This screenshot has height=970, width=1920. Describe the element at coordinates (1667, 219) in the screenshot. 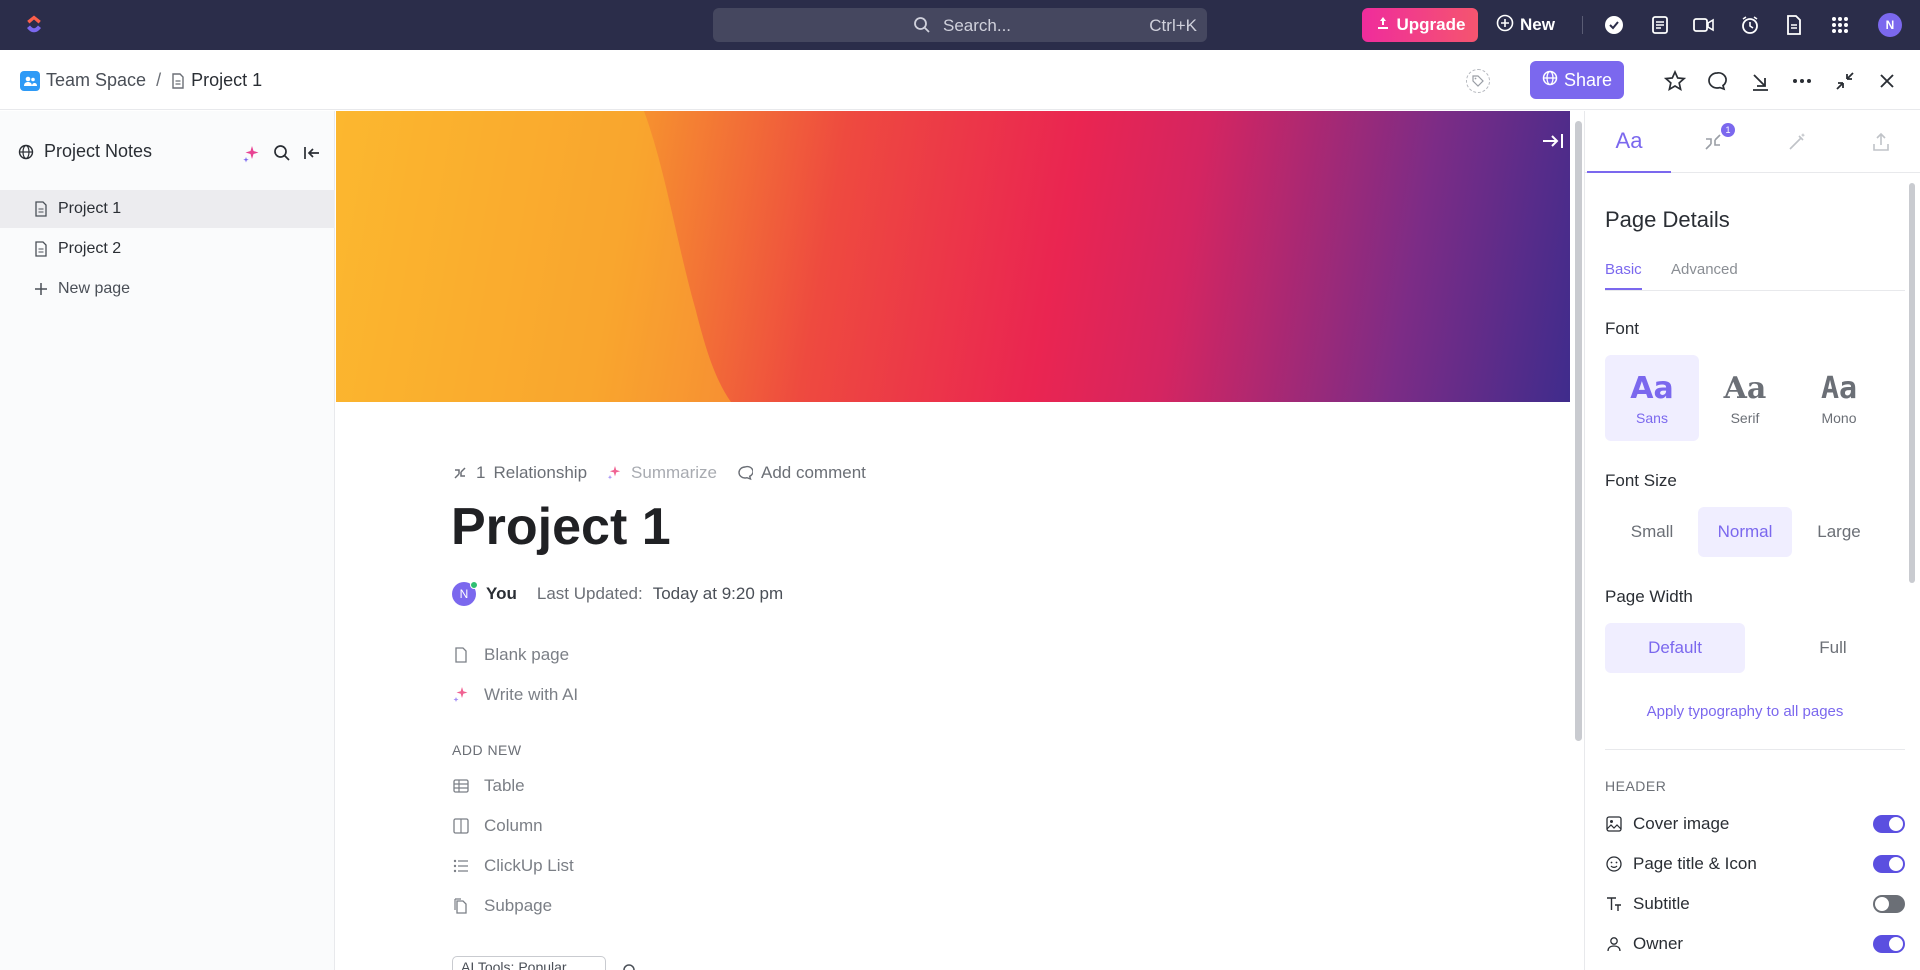

I see `panel-title: Page Details` at that location.